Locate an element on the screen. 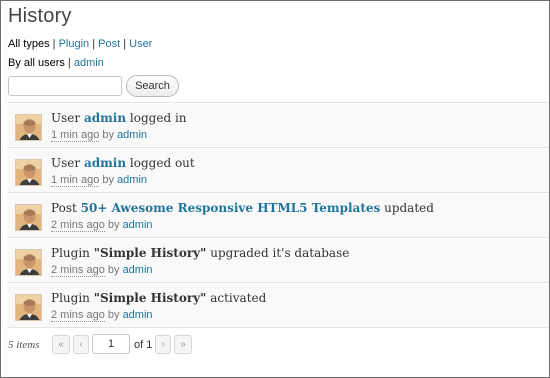 This screenshot has height=378, width=550. filter-type-post: Post is located at coordinates (109, 44).